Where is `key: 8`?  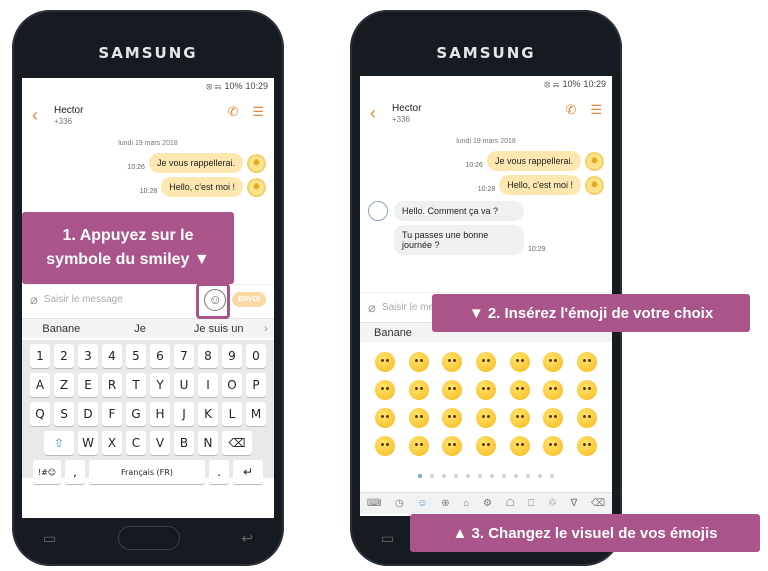
key: 8 is located at coordinates (208, 356).